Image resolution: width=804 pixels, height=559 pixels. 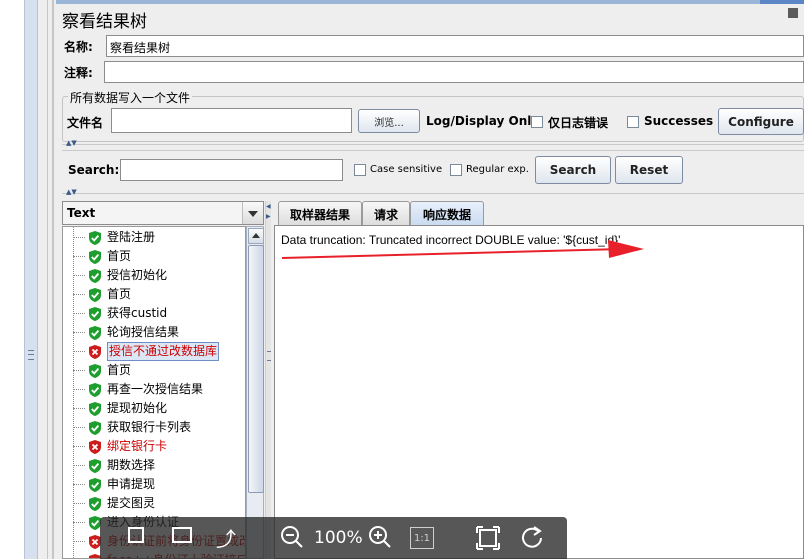 What do you see at coordinates (31, 279) in the screenshot?
I see `left-splitter` at bounding box center [31, 279].